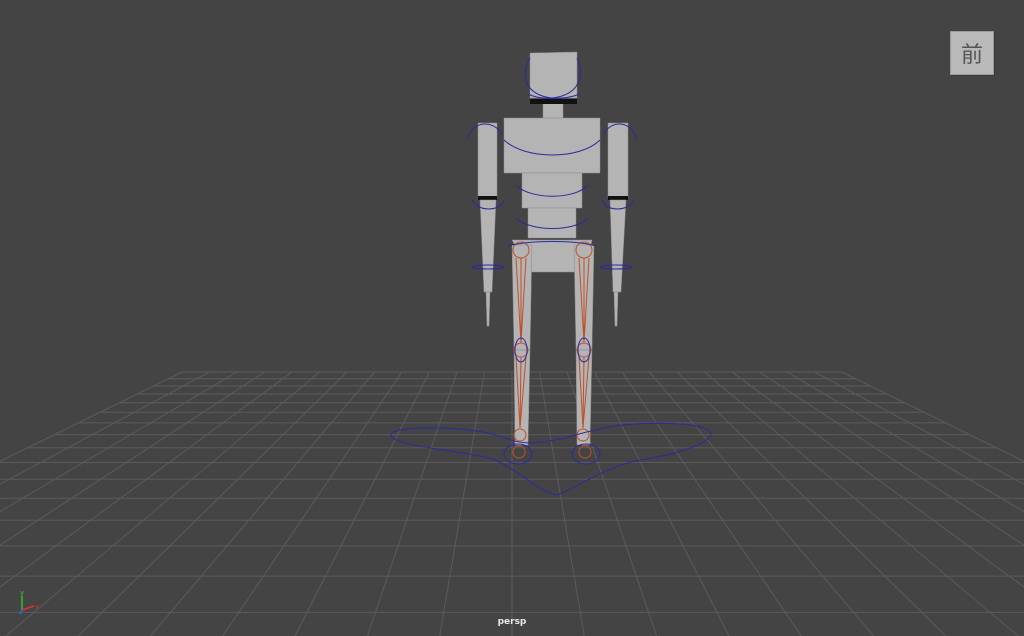 This screenshot has width=1024, height=636. Describe the element at coordinates (618, 246) in the screenshot. I see `right-forearm-mesh` at that location.